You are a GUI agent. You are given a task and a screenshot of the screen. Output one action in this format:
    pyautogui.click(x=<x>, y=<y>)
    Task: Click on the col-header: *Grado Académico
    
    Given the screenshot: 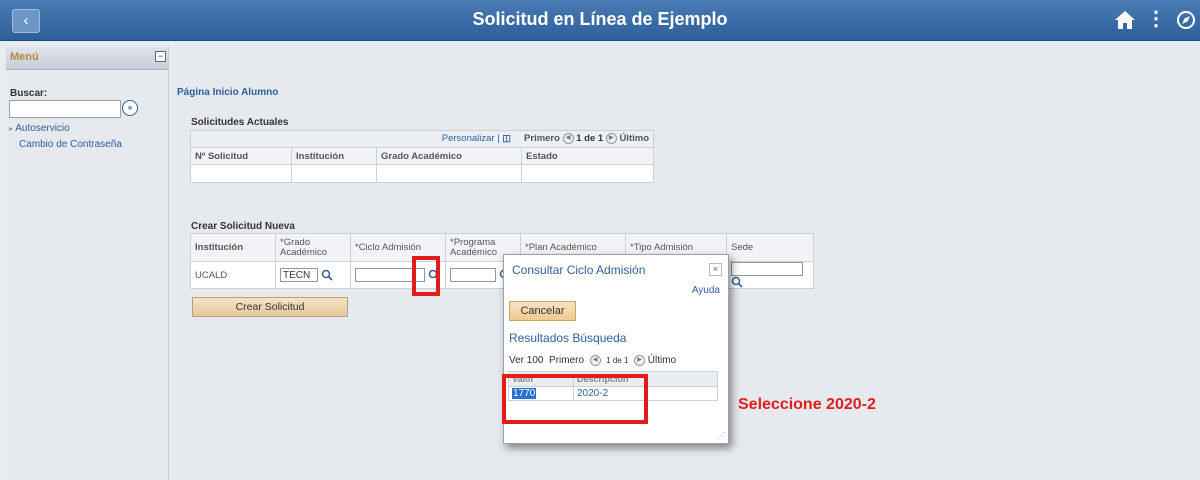 What is the action you would take?
    pyautogui.click(x=313, y=247)
    